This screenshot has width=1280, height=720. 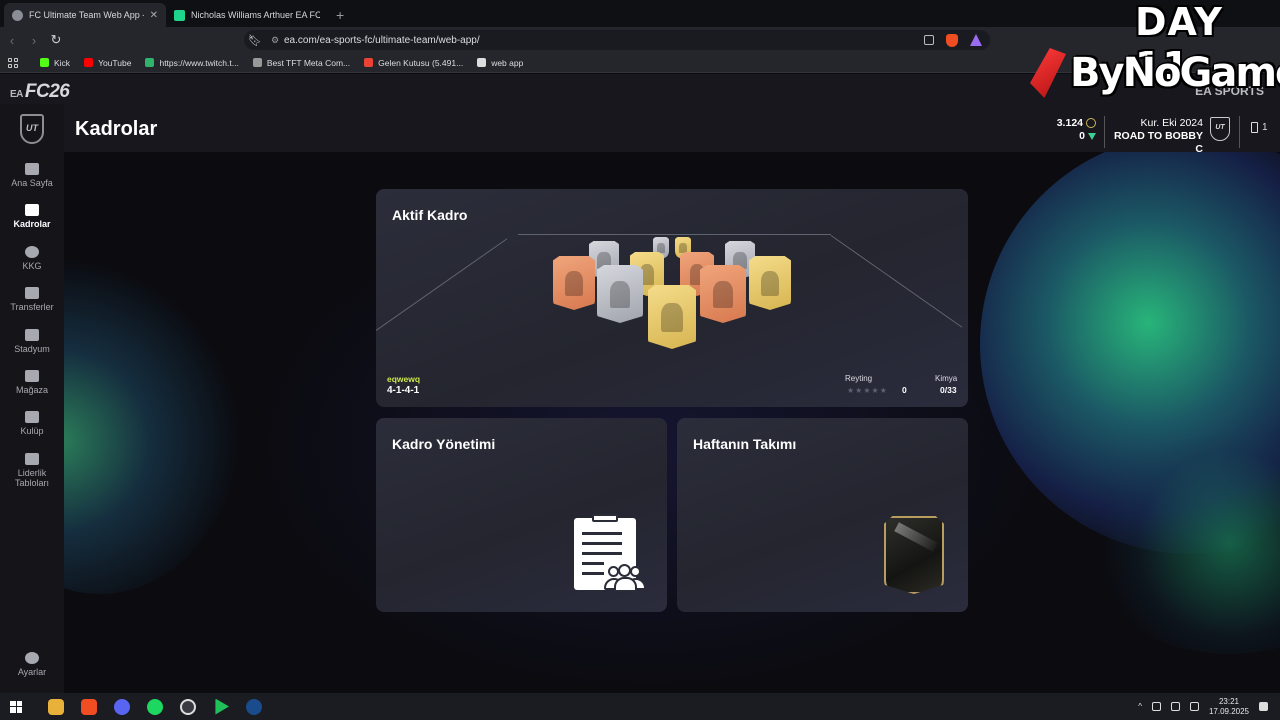 I want to click on browser-tab-active: FC Ultimate Team Web App - EA ✕, so click(x=85, y=15).